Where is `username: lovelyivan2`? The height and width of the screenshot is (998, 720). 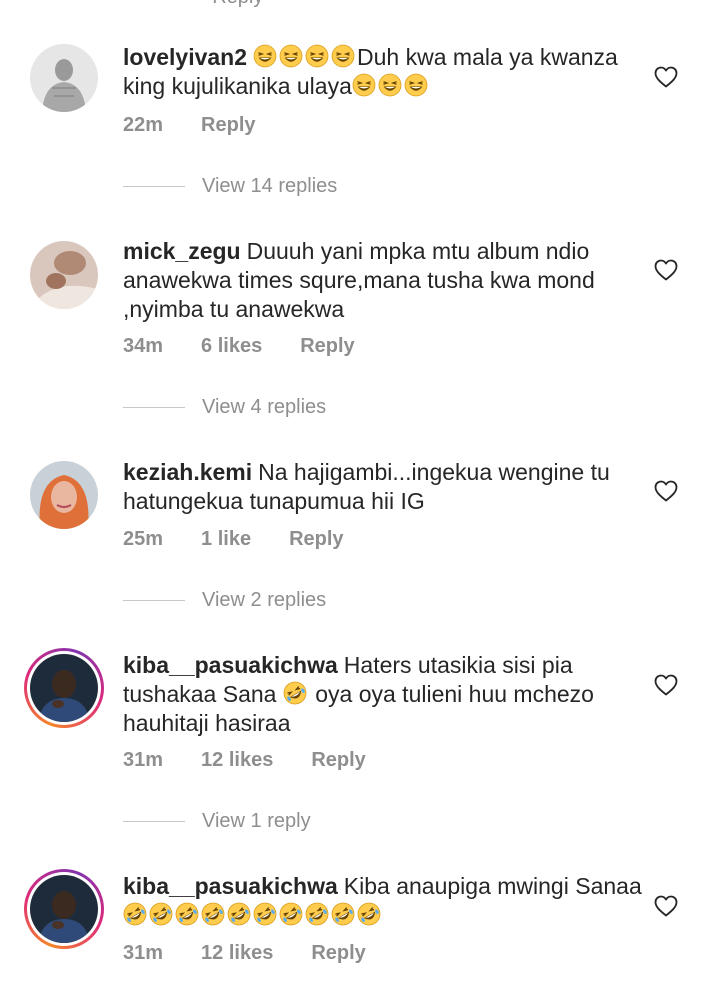 username: lovelyivan2 is located at coordinates (185, 57).